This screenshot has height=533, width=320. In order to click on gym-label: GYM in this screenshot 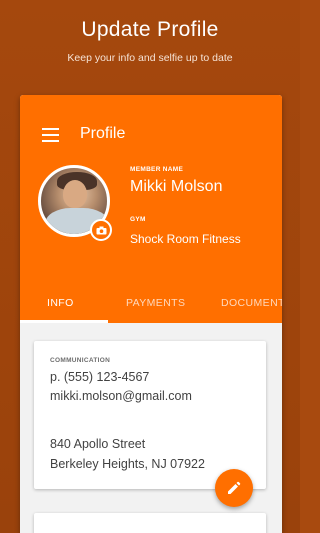, I will do `click(138, 219)`.